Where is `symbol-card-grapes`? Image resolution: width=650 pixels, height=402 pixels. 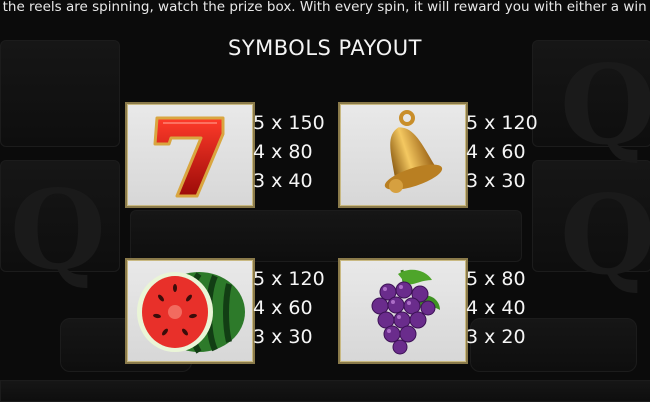 symbol-card-grapes is located at coordinates (403, 311).